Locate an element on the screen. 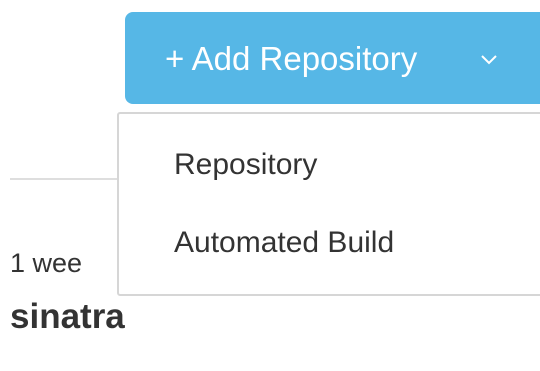 This screenshot has width=540, height=371. add-repository-label: + Add Repository is located at coordinates (291, 58).